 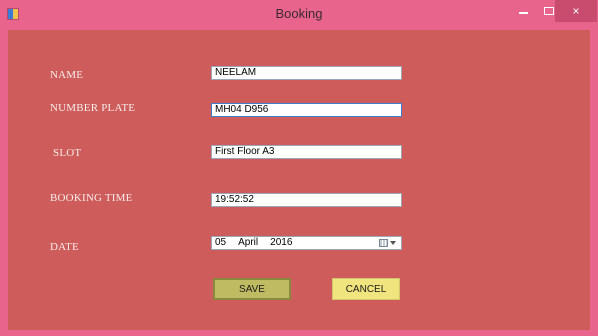 What do you see at coordinates (248, 242) in the screenshot?
I see `date-month: April` at bounding box center [248, 242].